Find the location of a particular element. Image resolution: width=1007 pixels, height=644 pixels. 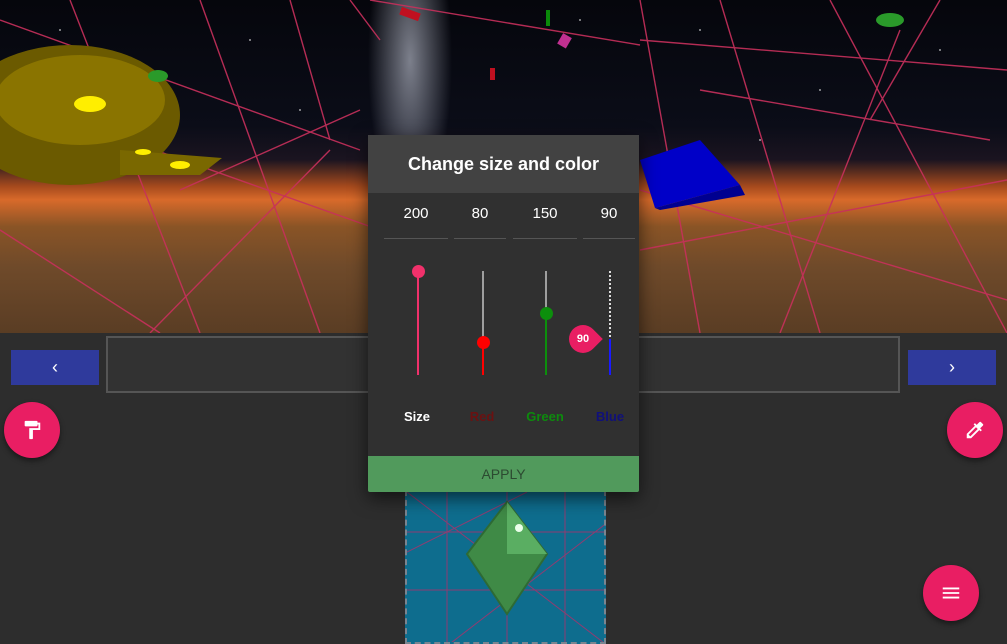

paint-button is located at coordinates (32, 430).